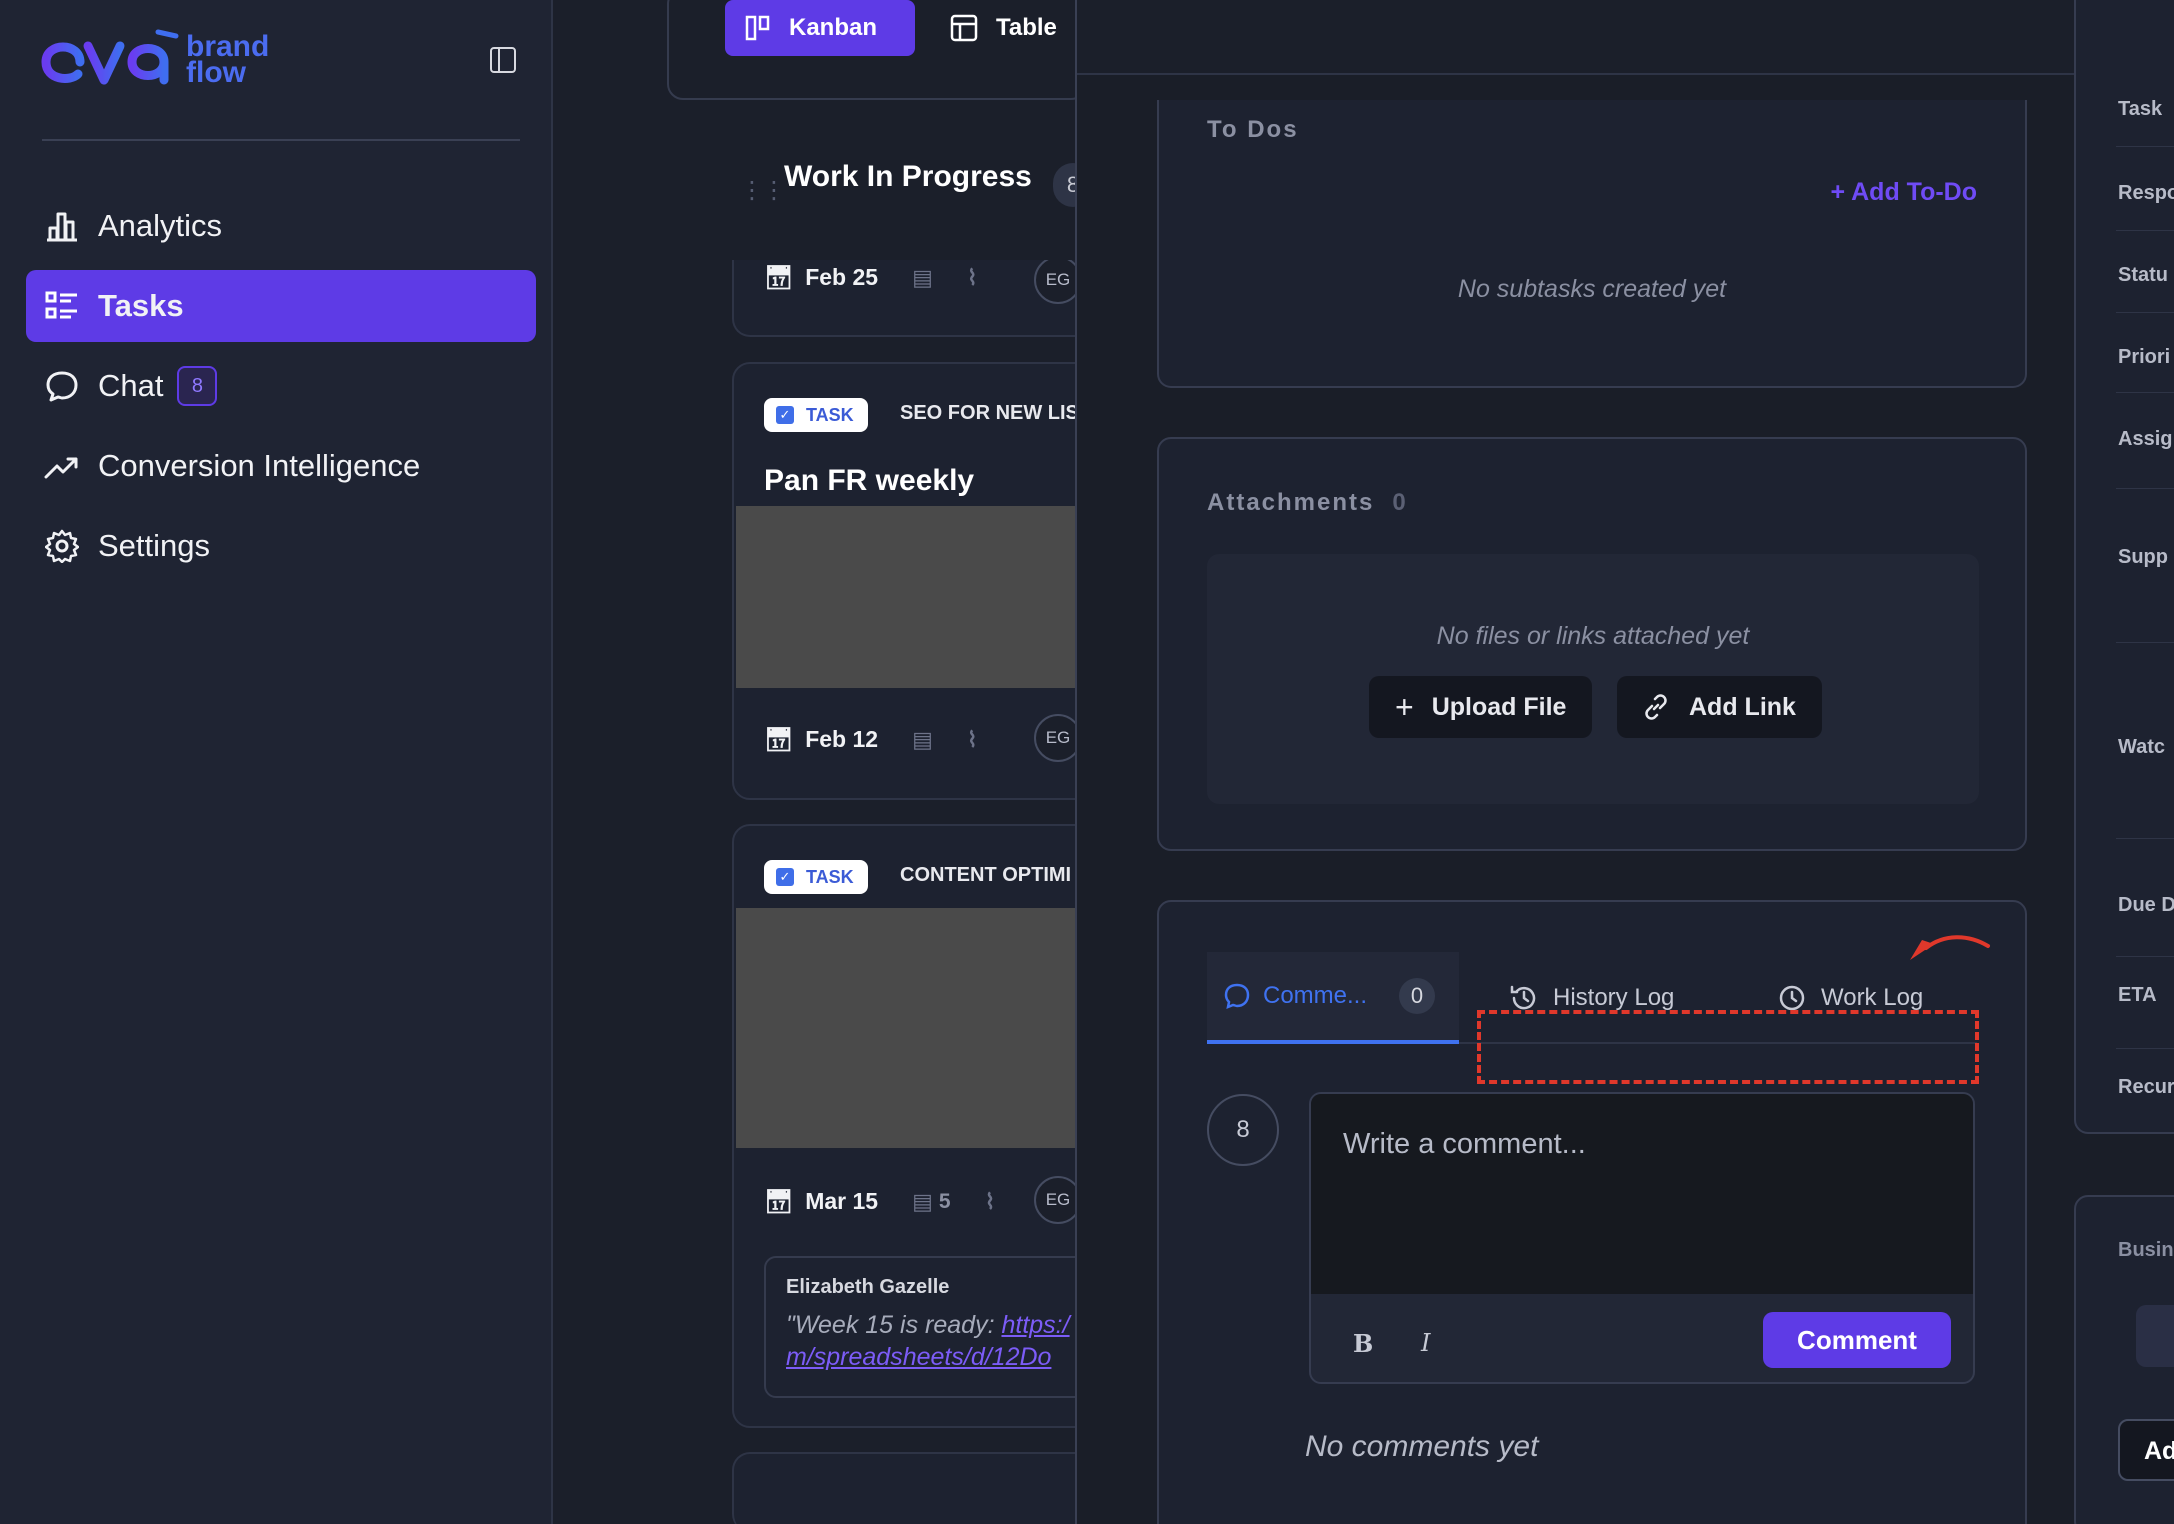 Image resolution: width=2174 pixels, height=1524 pixels. Describe the element at coordinates (1593, 1018) in the screenshot. I see `activity-tabs: Comme... 0 History Log Work Log` at that location.